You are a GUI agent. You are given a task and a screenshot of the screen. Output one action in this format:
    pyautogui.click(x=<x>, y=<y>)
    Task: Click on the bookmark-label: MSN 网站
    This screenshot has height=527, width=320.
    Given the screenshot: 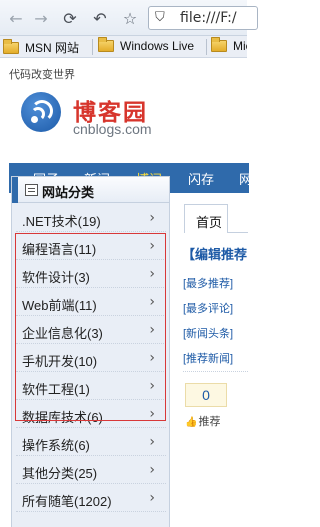 What is the action you would take?
    pyautogui.click(x=52, y=48)
    